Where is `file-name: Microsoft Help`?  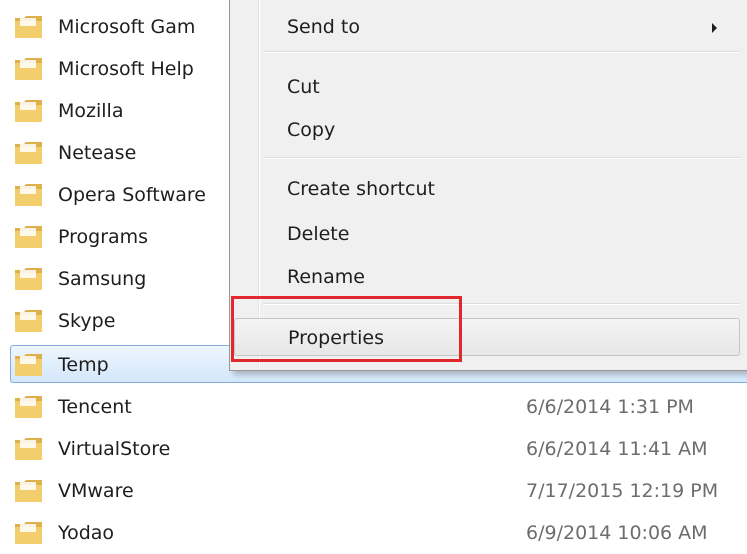 file-name: Microsoft Help is located at coordinates (126, 69).